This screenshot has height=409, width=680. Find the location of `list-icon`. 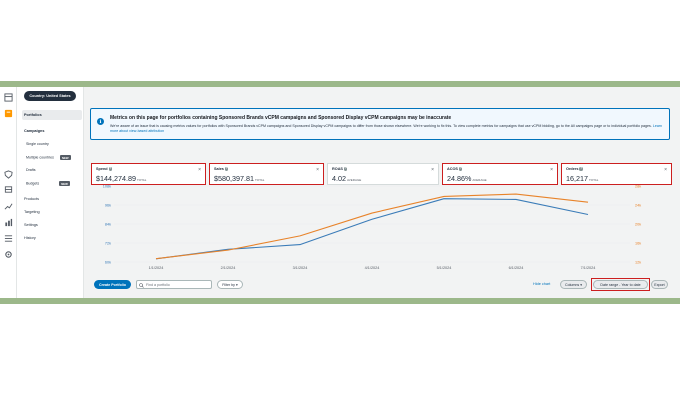

list-icon is located at coordinates (8, 238).